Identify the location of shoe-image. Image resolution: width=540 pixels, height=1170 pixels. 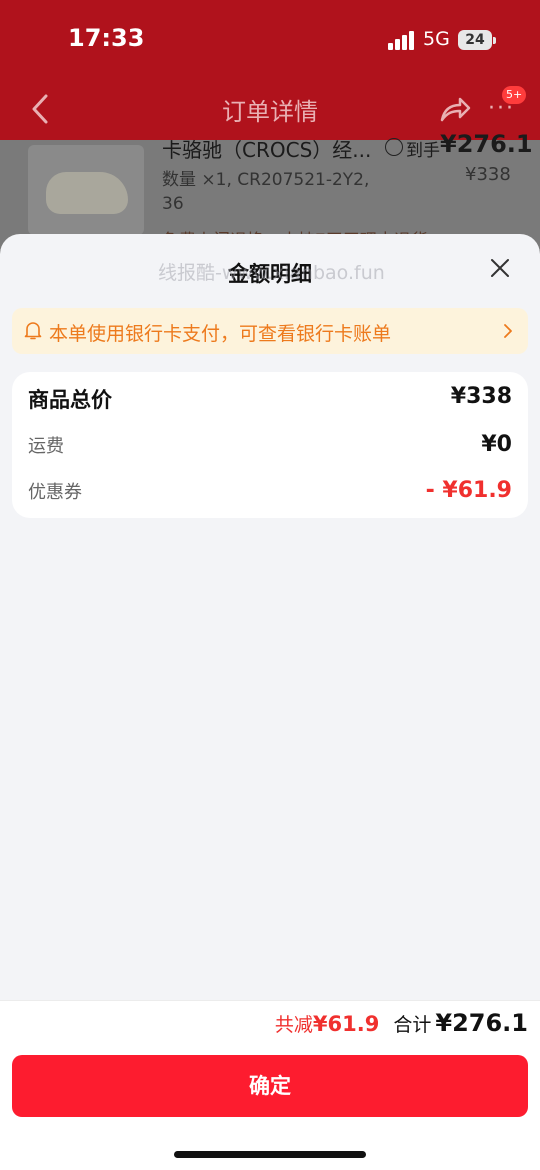
(87, 193).